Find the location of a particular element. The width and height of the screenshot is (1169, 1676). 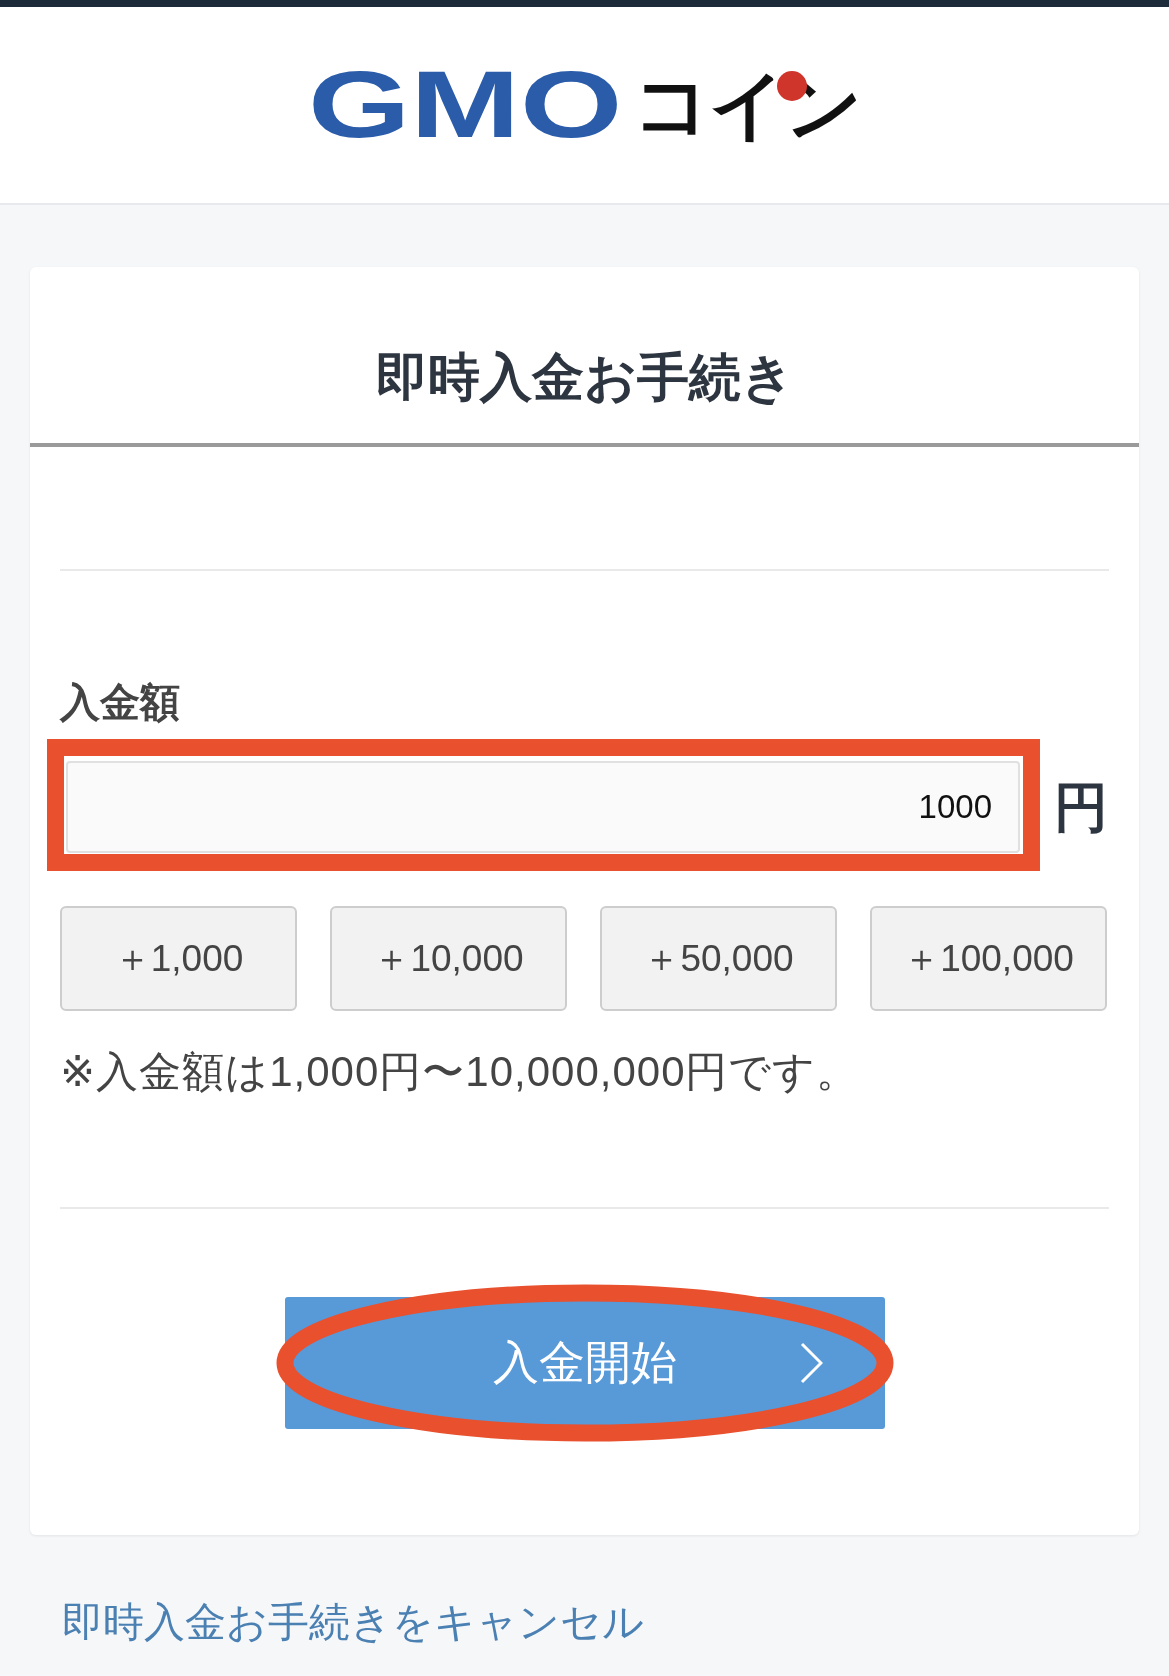

unit-label: 円 is located at coordinates (1081, 807).